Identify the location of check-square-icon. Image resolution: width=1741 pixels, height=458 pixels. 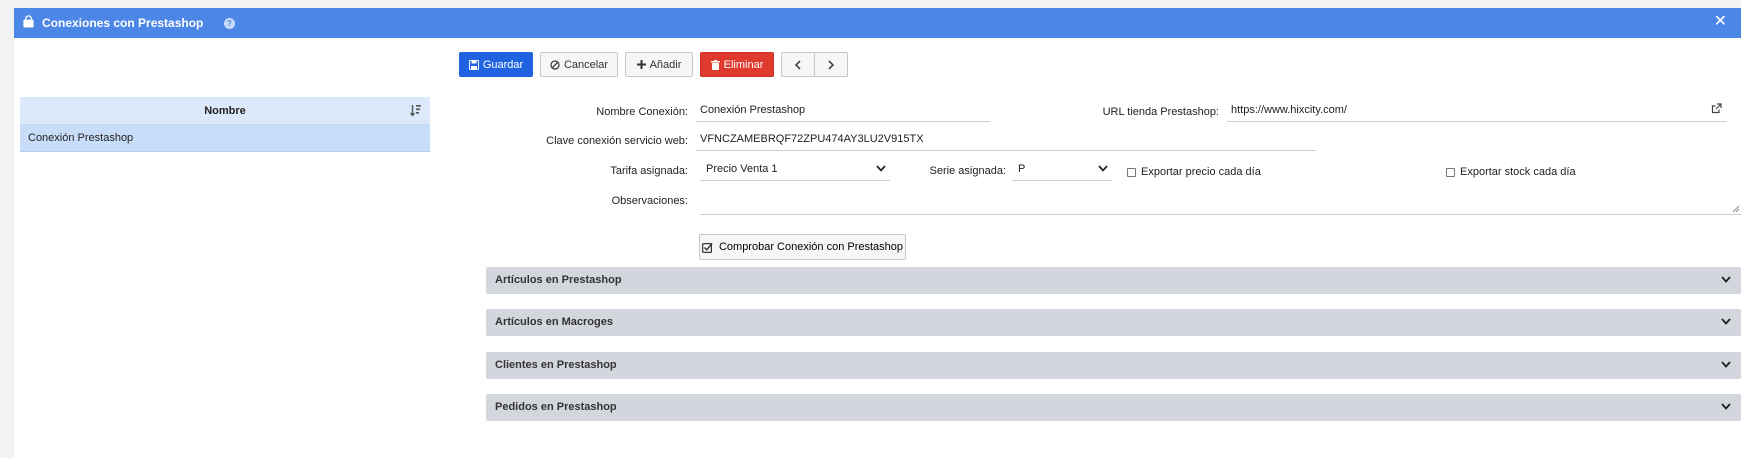
(707, 247).